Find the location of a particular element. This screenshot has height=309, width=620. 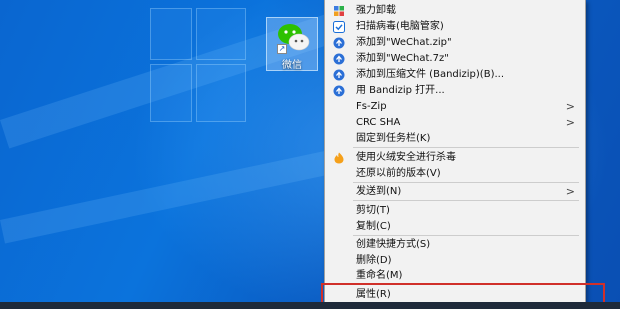

desktop-icon-label: 微信 is located at coordinates (292, 65).